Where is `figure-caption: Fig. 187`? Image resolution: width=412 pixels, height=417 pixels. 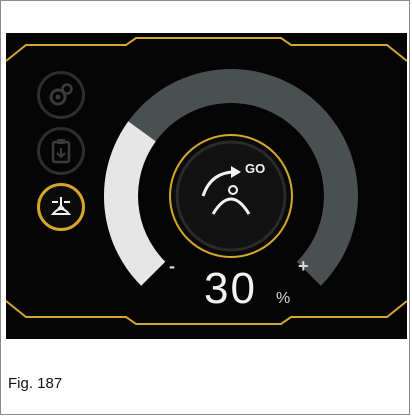
figure-caption: Fig. 187 is located at coordinates (35, 383).